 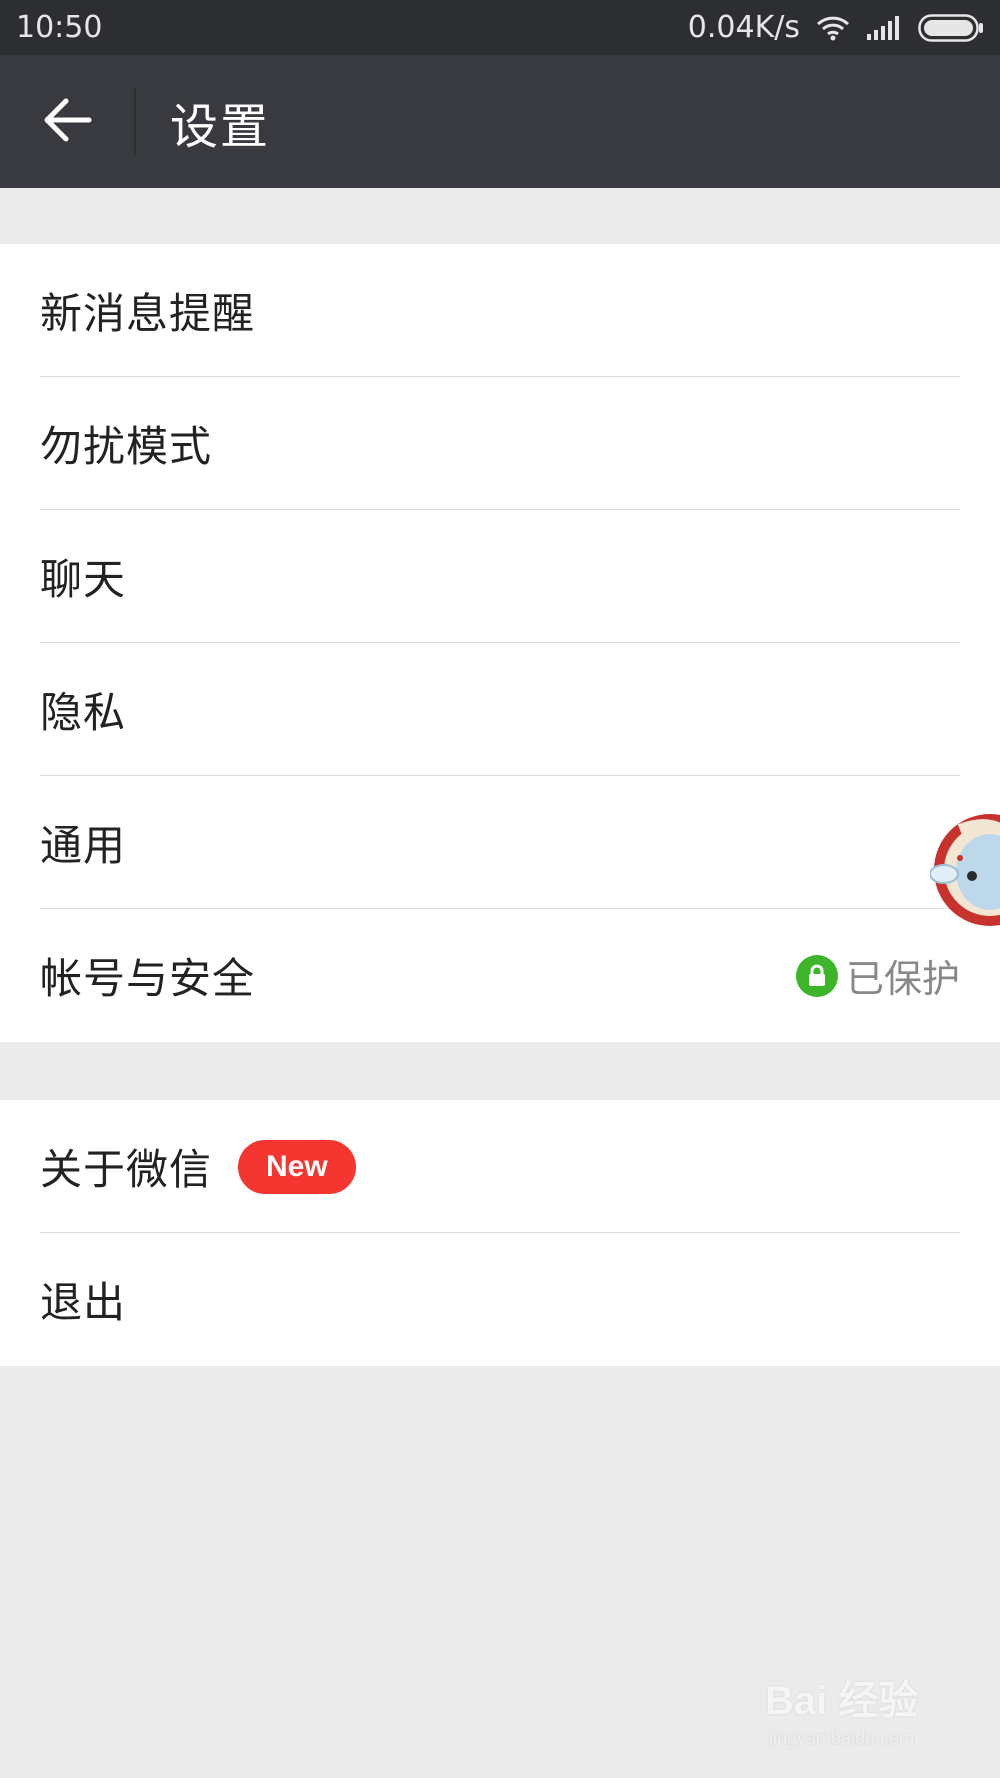 What do you see at coordinates (500, 310) in the screenshot?
I see `settings-item-new-message-alert: 新消息提醒` at bounding box center [500, 310].